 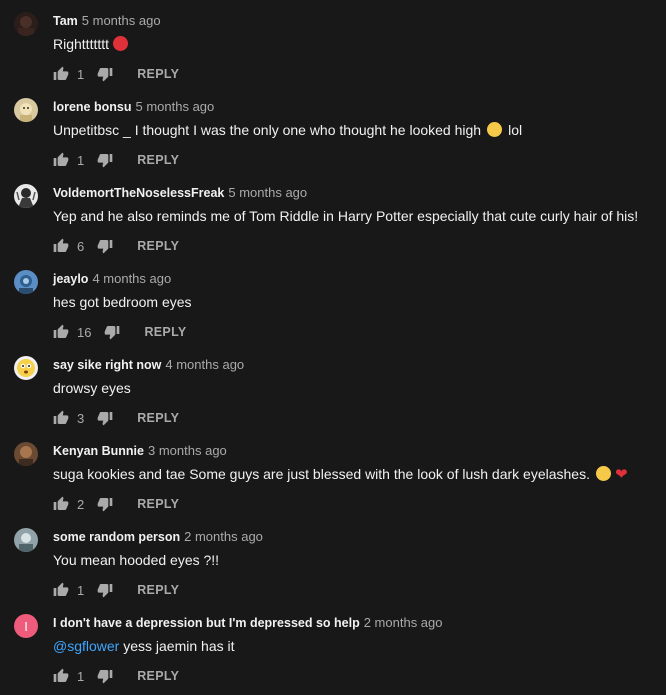 What do you see at coordinates (65, 21) in the screenshot?
I see `author-name: Tam` at bounding box center [65, 21].